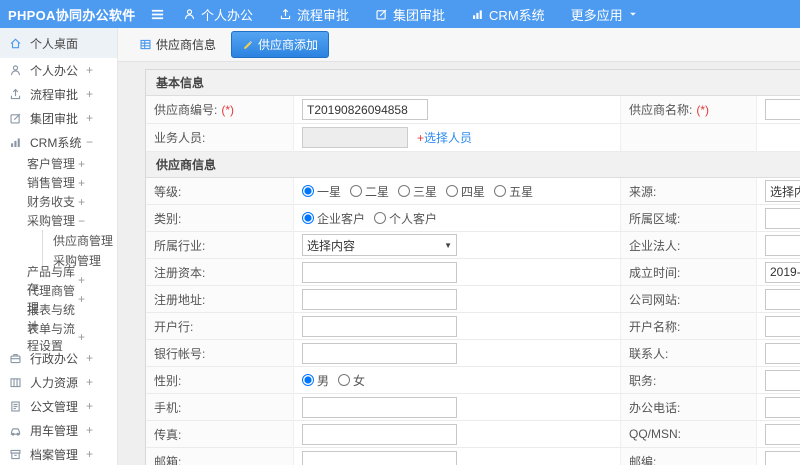  What do you see at coordinates (379, 245) in the screenshot?
I see `industry-select: 选择内容 ▼` at bounding box center [379, 245].